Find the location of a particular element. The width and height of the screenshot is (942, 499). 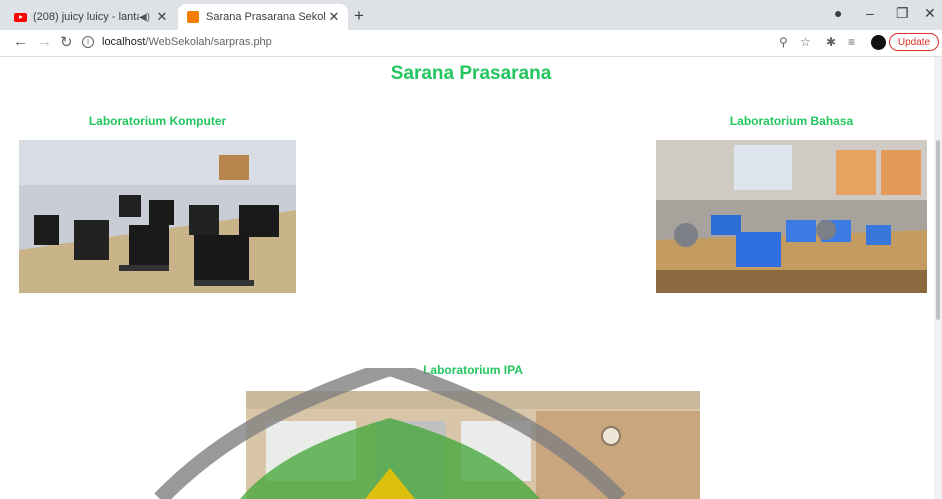

youtube-icon is located at coordinates (20, 17).